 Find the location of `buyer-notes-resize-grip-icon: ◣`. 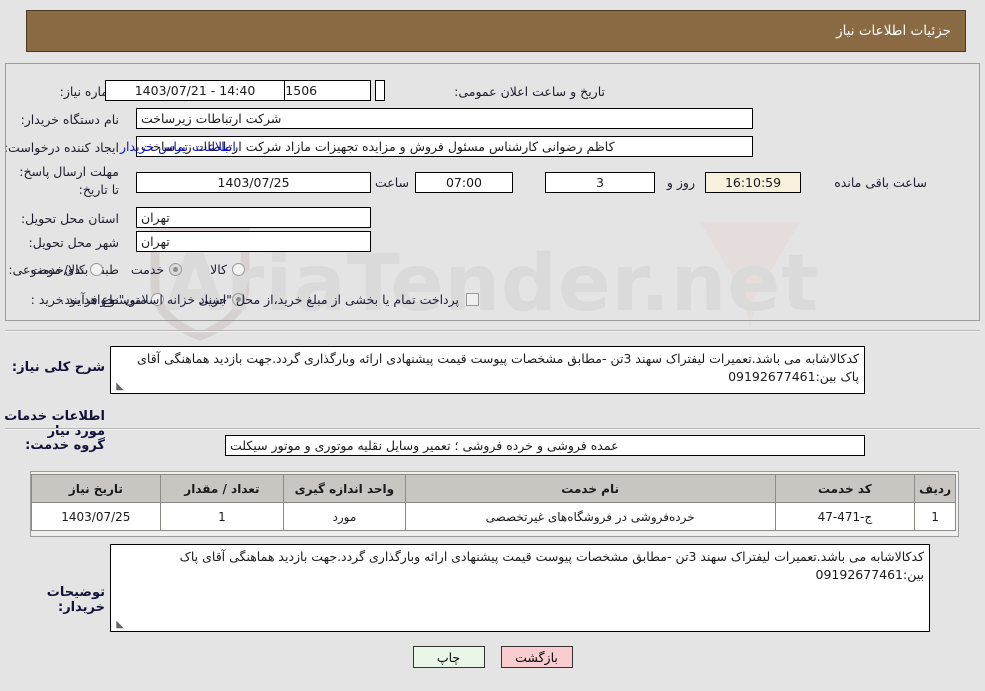

buyer-notes-resize-grip-icon: ◣ is located at coordinates (119, 625).